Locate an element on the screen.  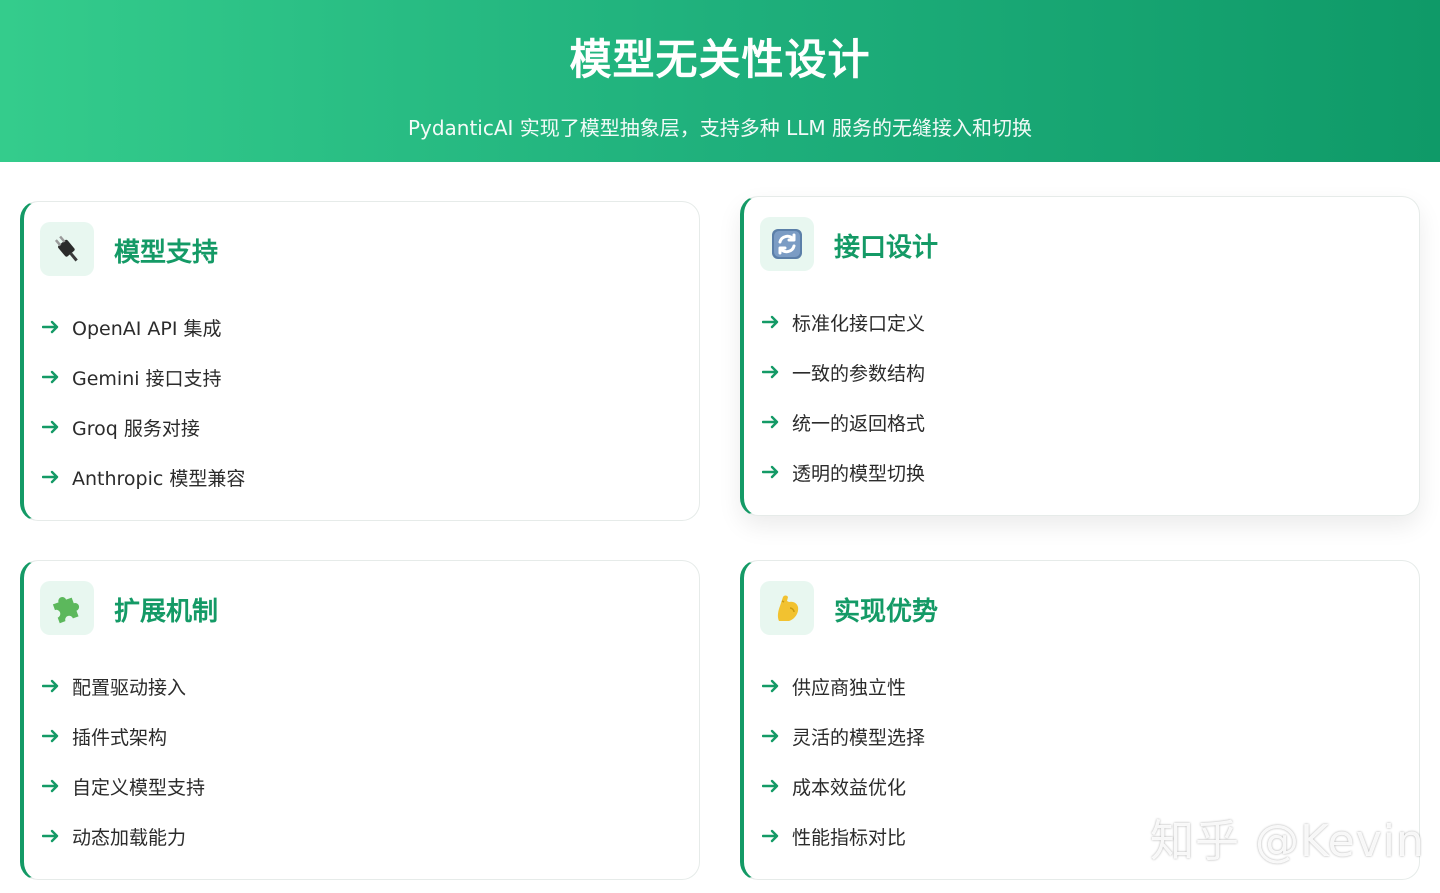
list-item: 性能指标对比 is located at coordinates (843, 836).